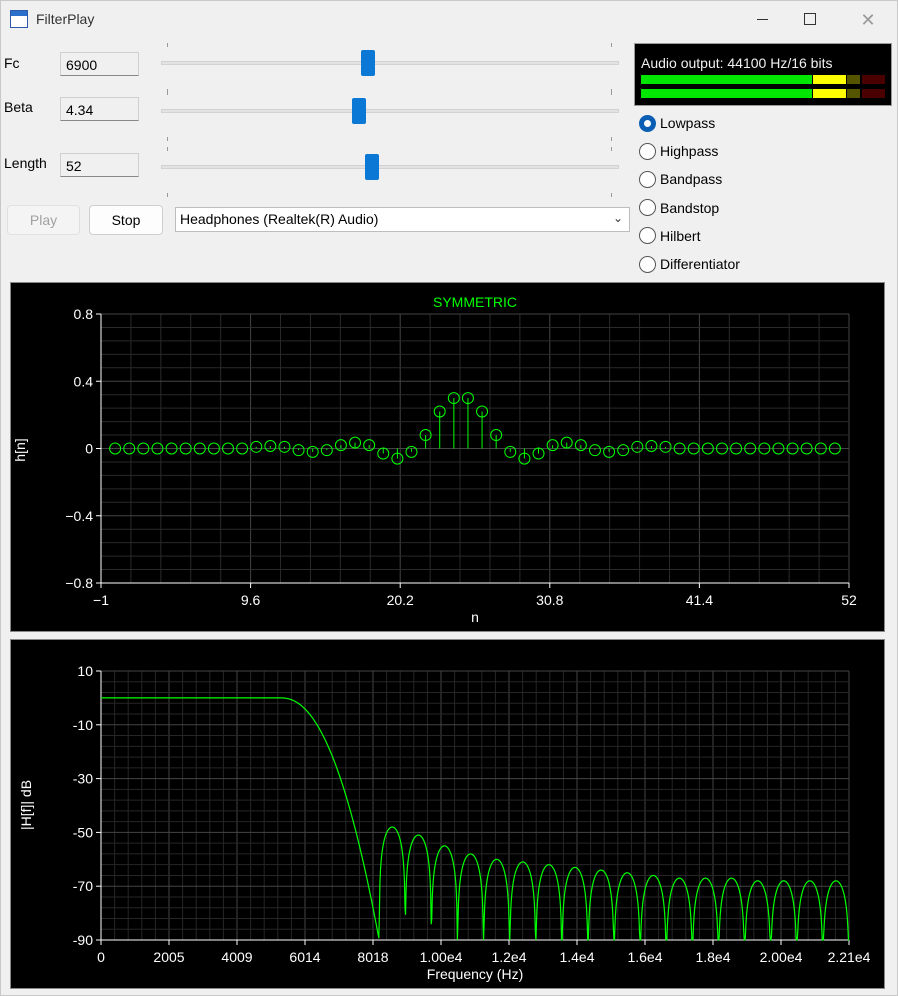 This screenshot has width=898, height=996. I want to click on length-label: Length, so click(25, 163).